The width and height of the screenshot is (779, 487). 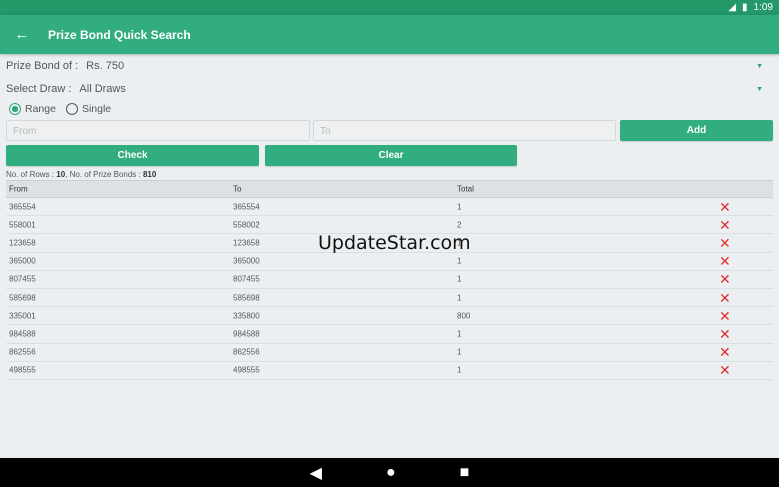 What do you see at coordinates (246, 261) in the screenshot?
I see `cell-to: 365000` at bounding box center [246, 261].